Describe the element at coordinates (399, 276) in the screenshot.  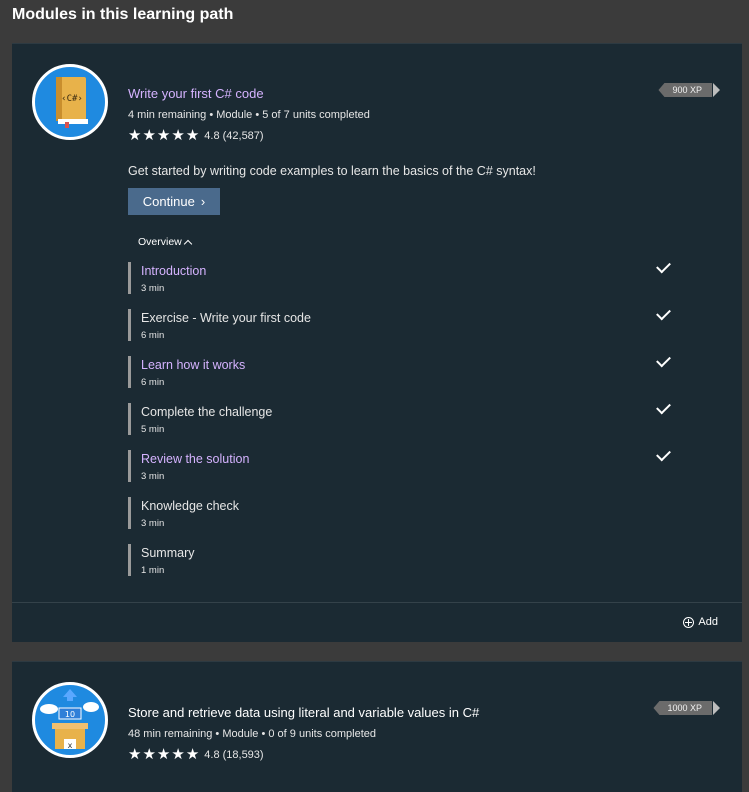
I see `unit-item: Introduction 3 min` at that location.